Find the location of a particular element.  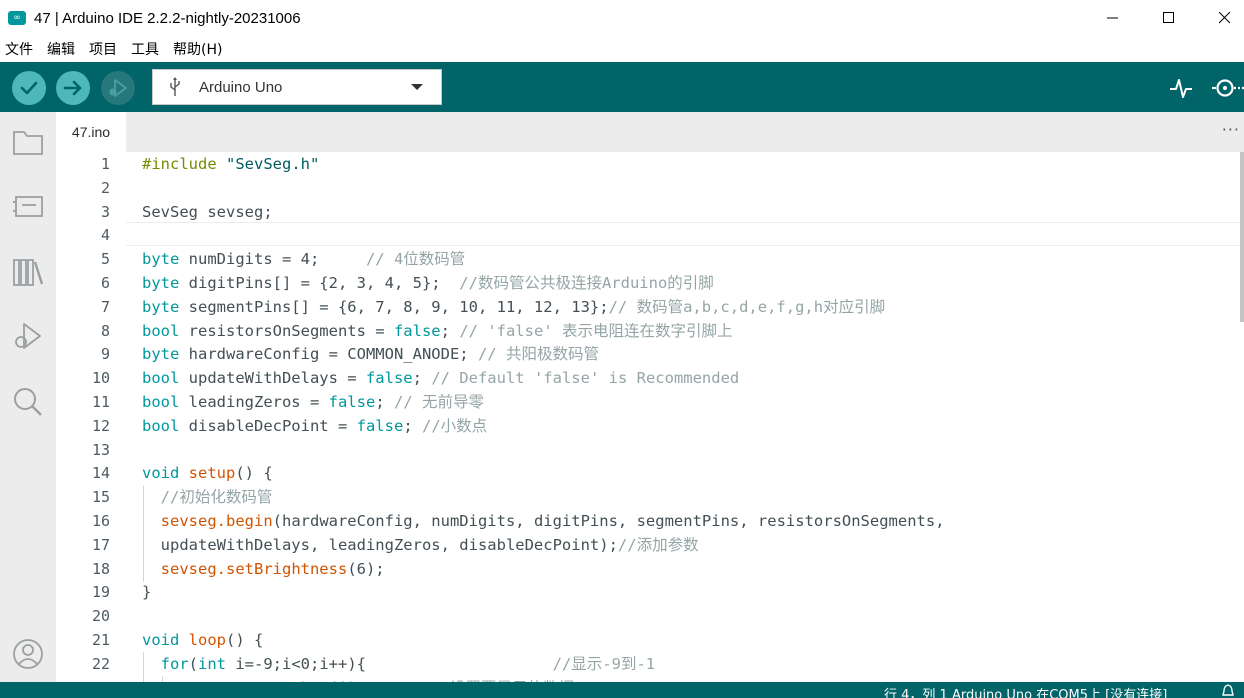

code-line: //初始化数码管 is located at coordinates (207, 497).